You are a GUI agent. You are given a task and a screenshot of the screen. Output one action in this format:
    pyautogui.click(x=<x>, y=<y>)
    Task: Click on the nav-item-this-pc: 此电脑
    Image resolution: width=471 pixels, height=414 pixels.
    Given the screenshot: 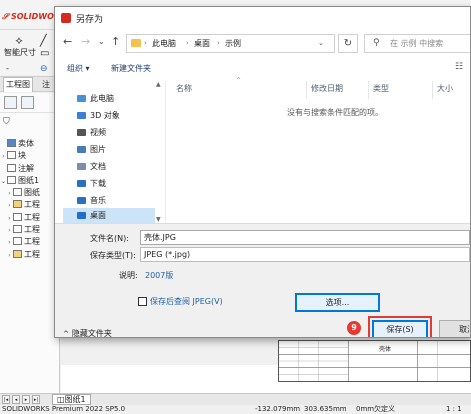 What is the action you would take?
    pyautogui.click(x=109, y=98)
    